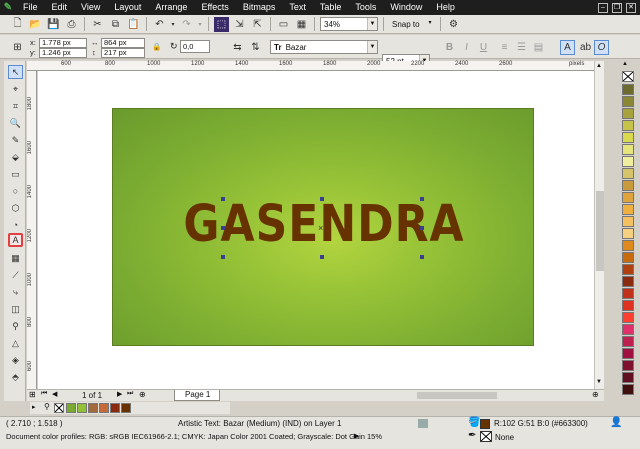 This screenshot has width=640, height=449. I want to click on blend-tool-icon: ◫, so click(15, 309).